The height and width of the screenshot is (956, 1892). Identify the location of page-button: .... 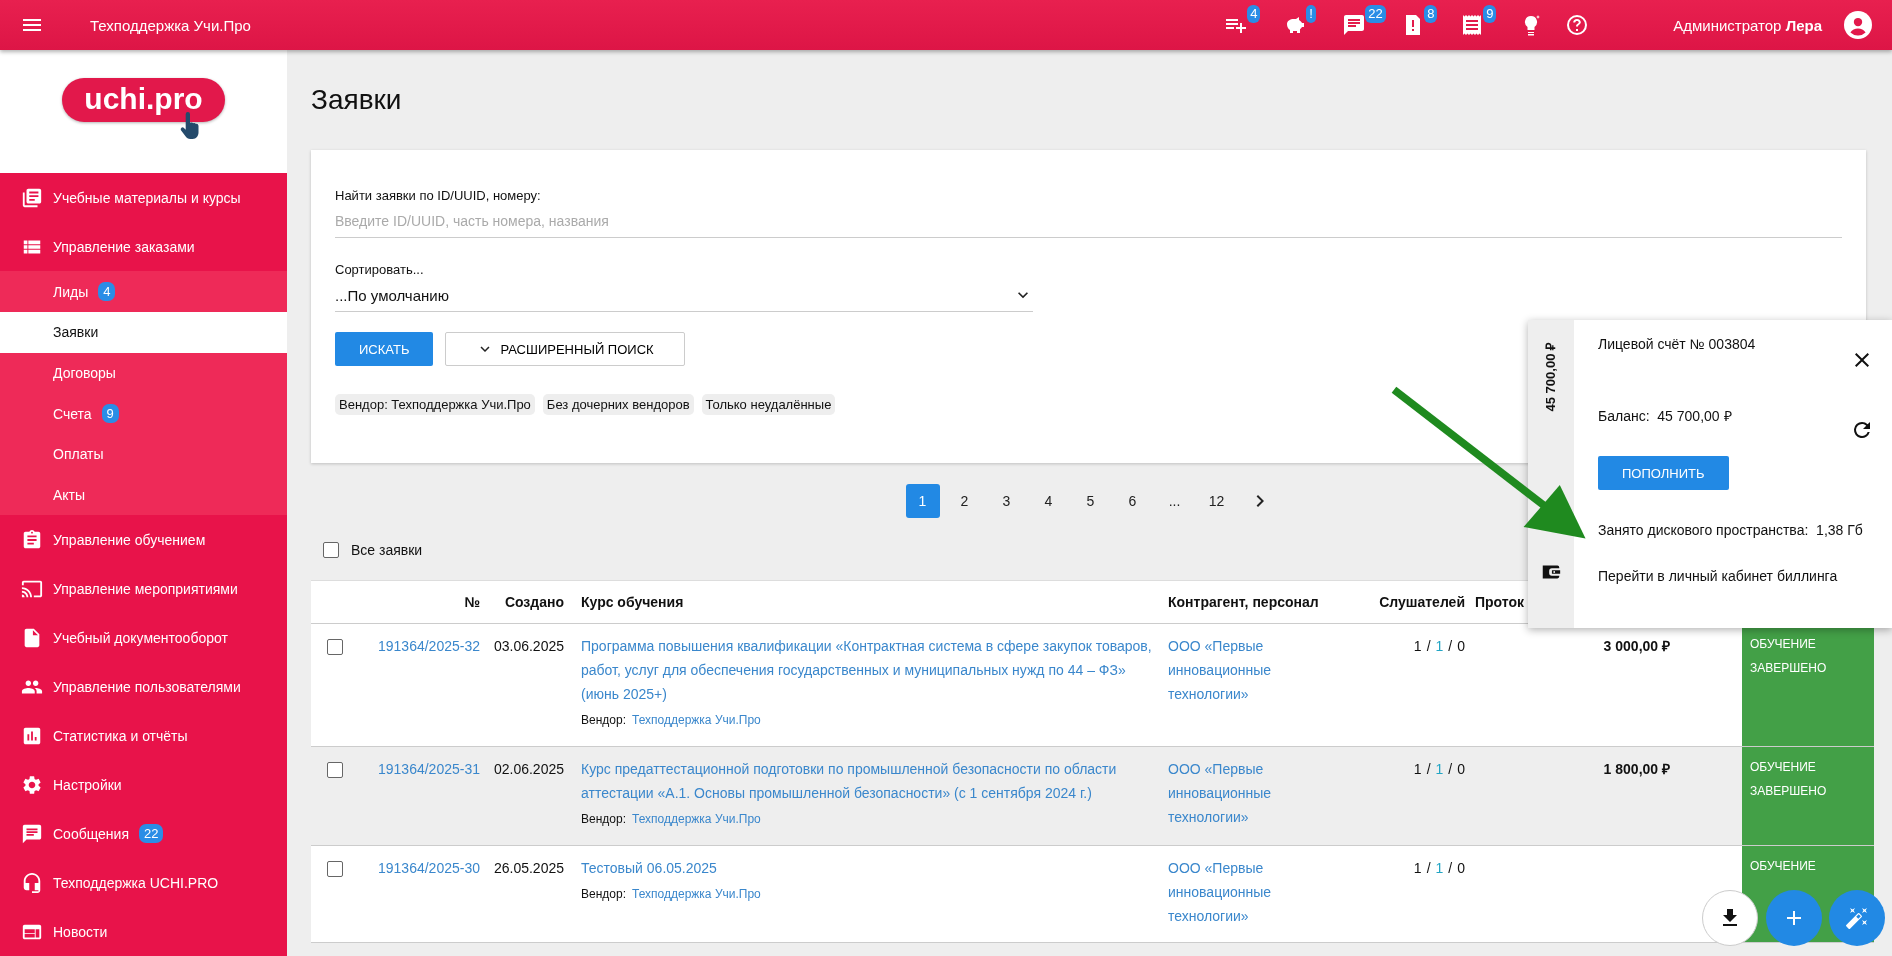
(1174, 501).